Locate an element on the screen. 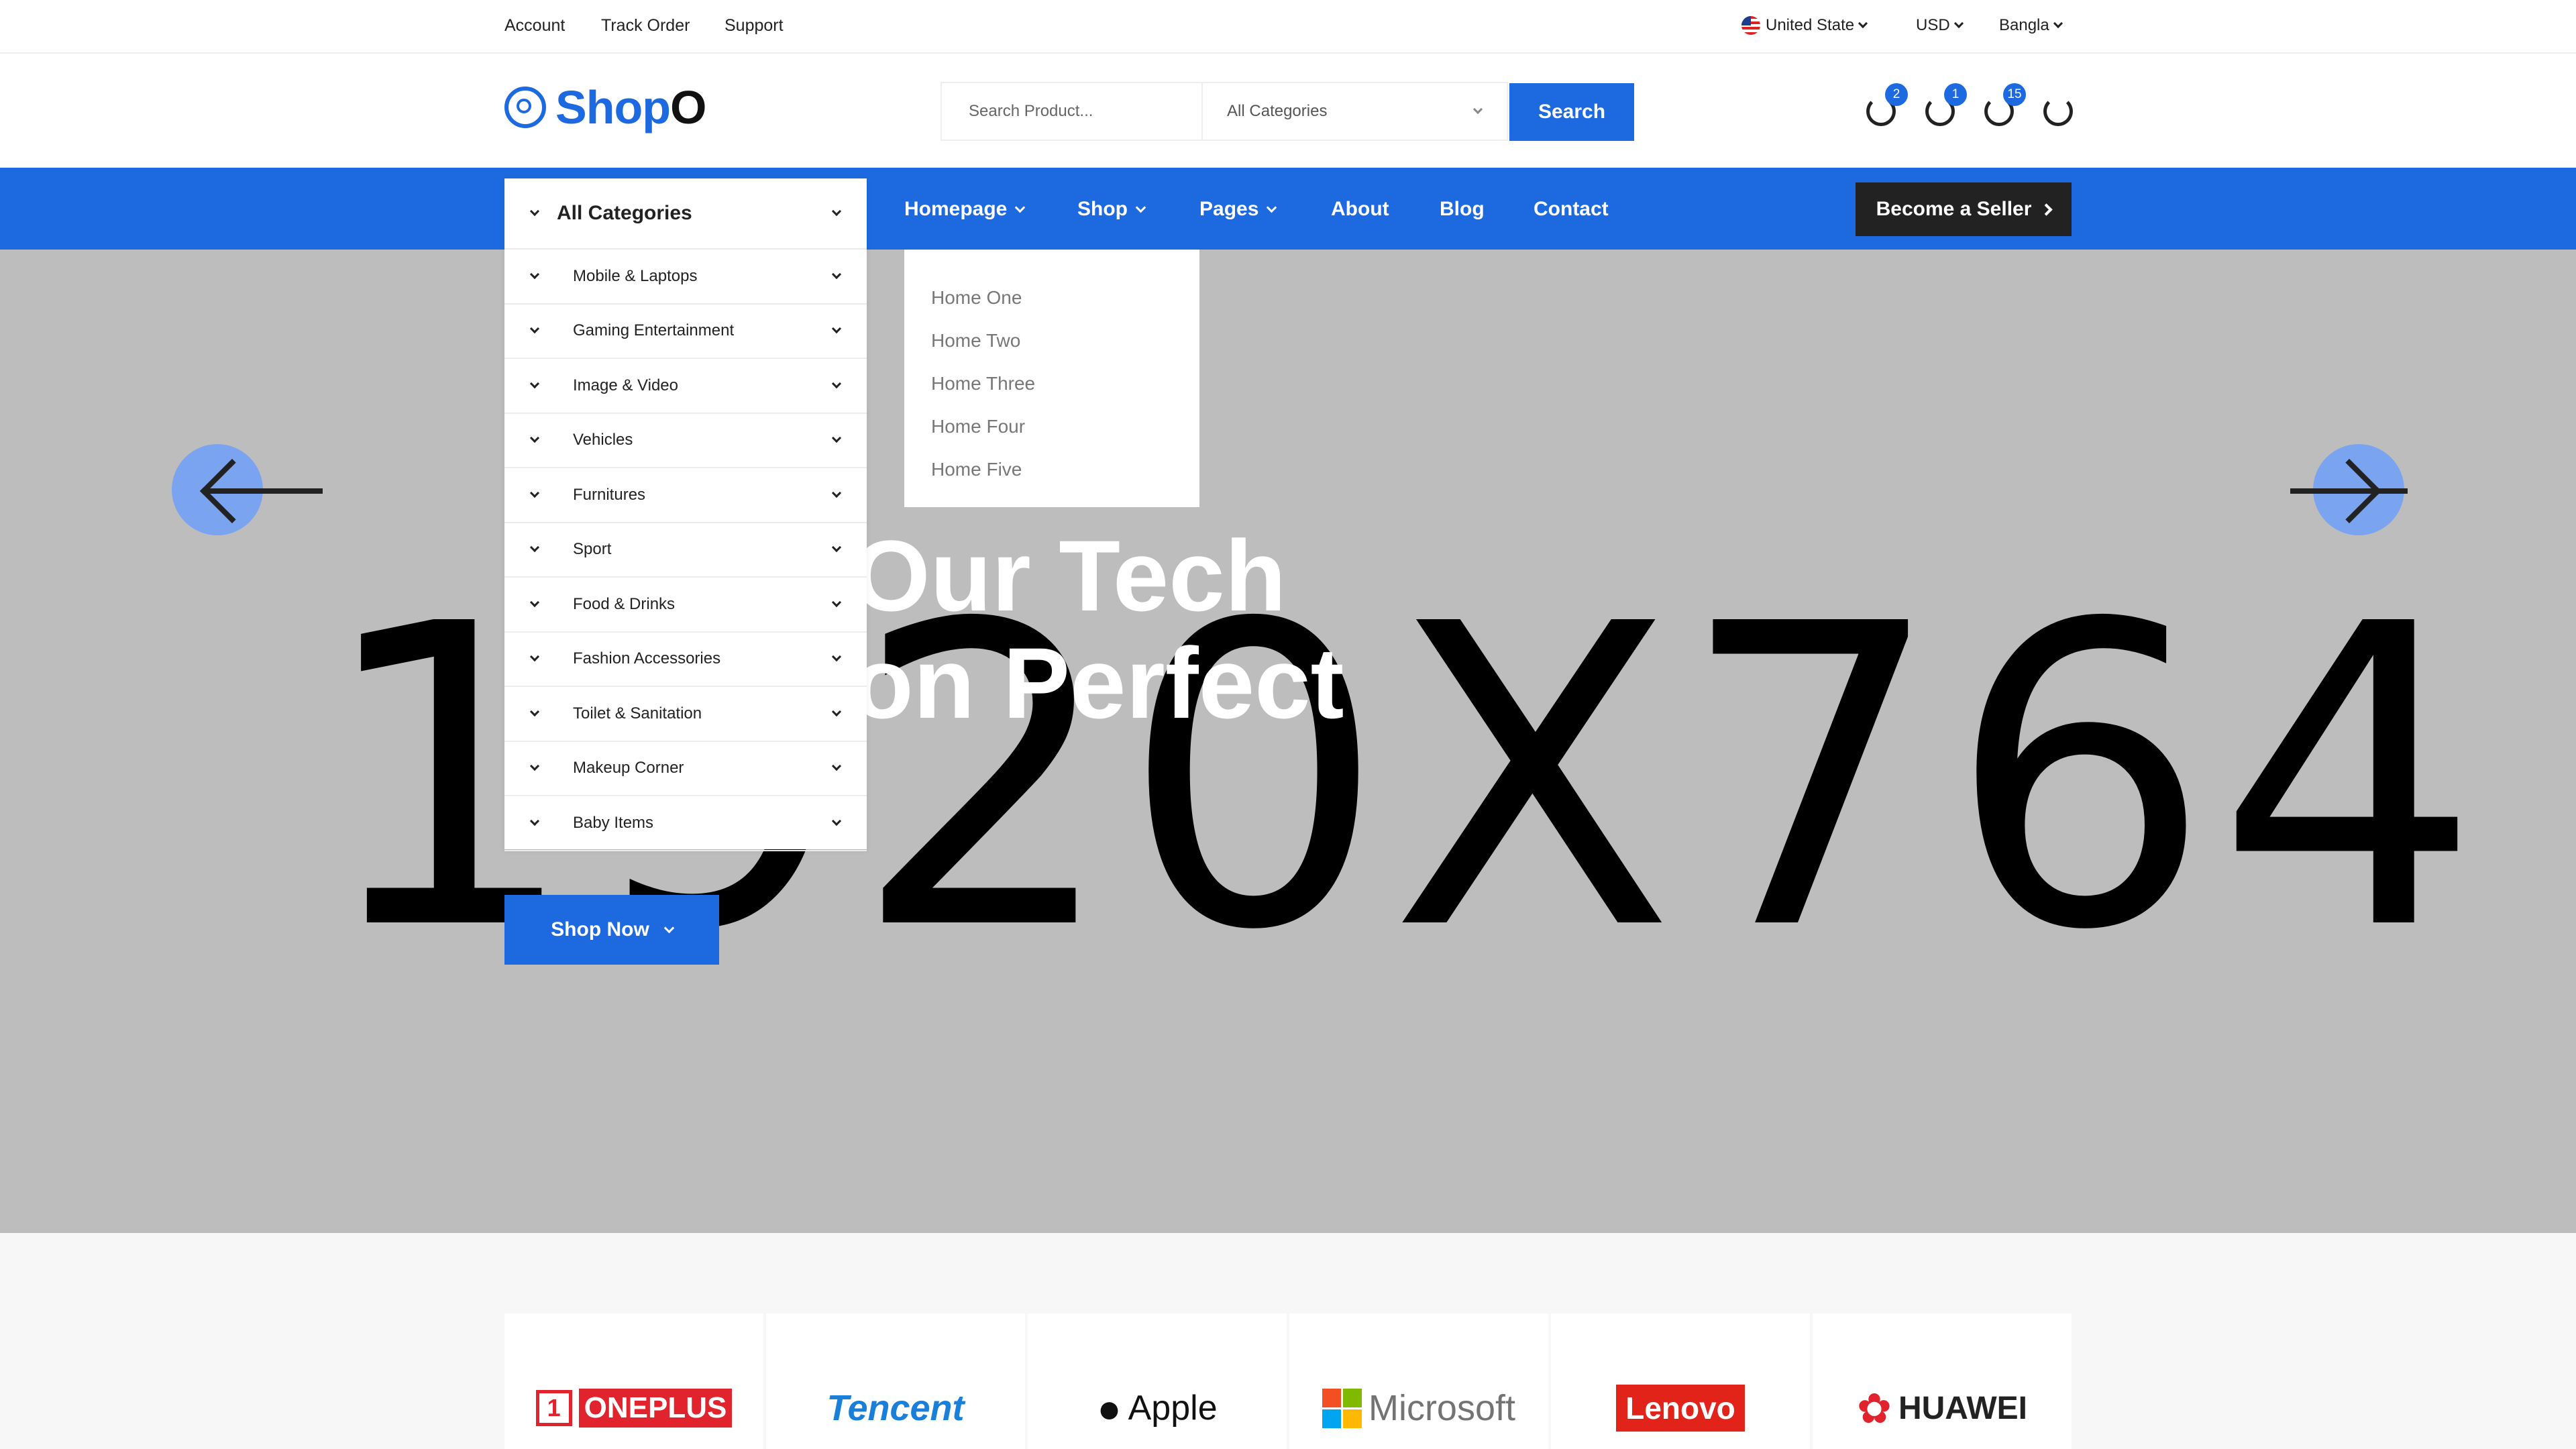  arrow-right-icon is located at coordinates (2349, 491).